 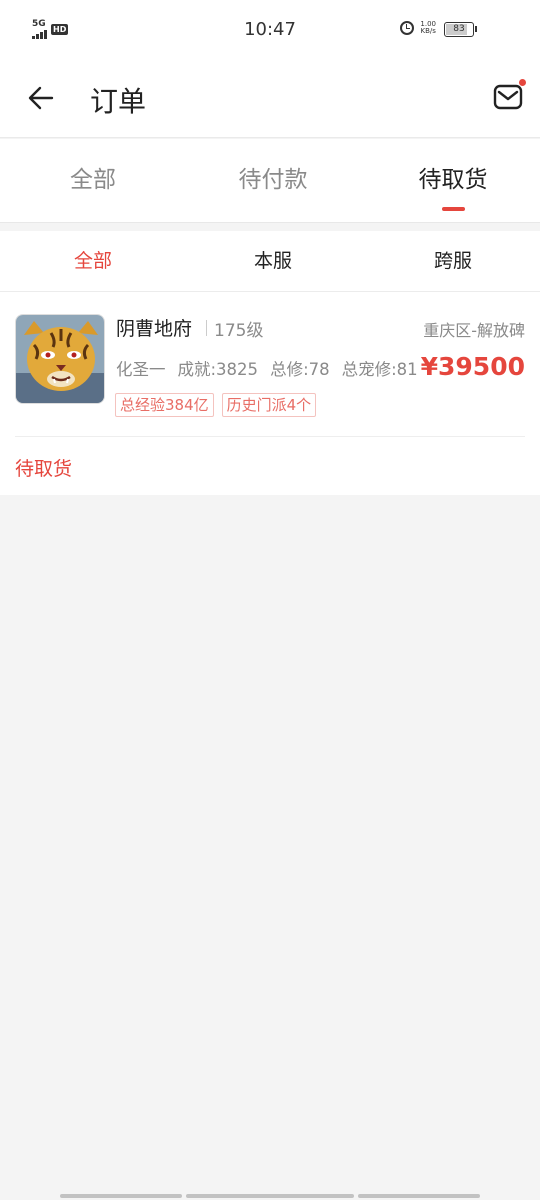 I want to click on alarm-clock-icon, so click(x=407, y=28).